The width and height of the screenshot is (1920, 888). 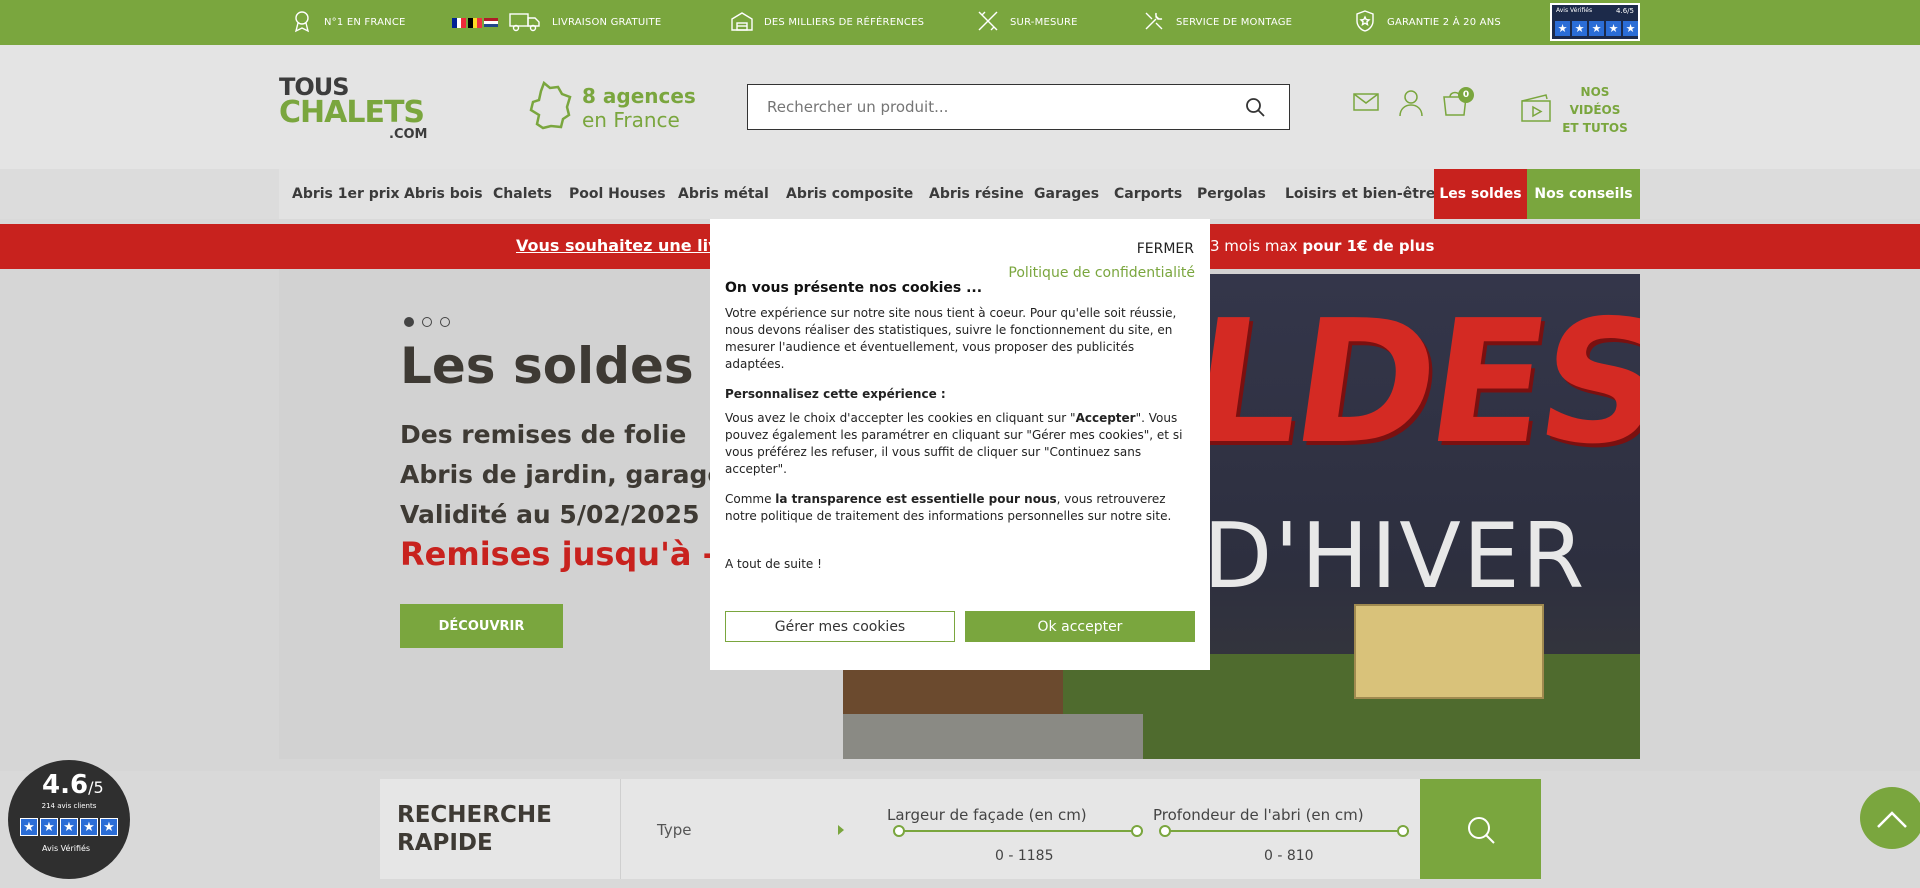 I want to click on tools-icon, so click(x=1154, y=22).